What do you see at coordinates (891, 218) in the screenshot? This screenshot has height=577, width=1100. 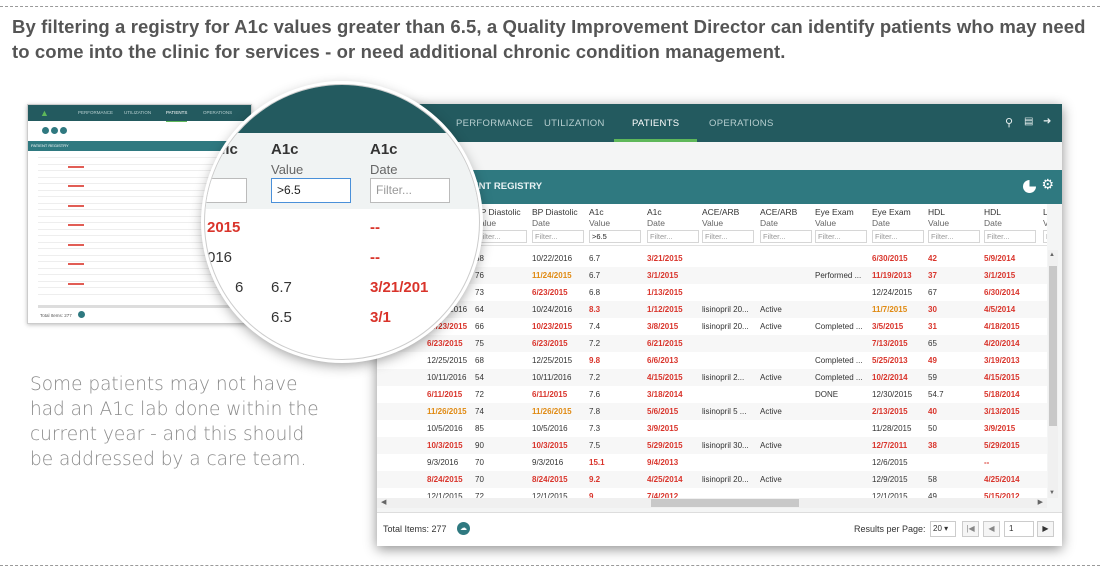 I see `column-header: Eye Exam Date` at bounding box center [891, 218].